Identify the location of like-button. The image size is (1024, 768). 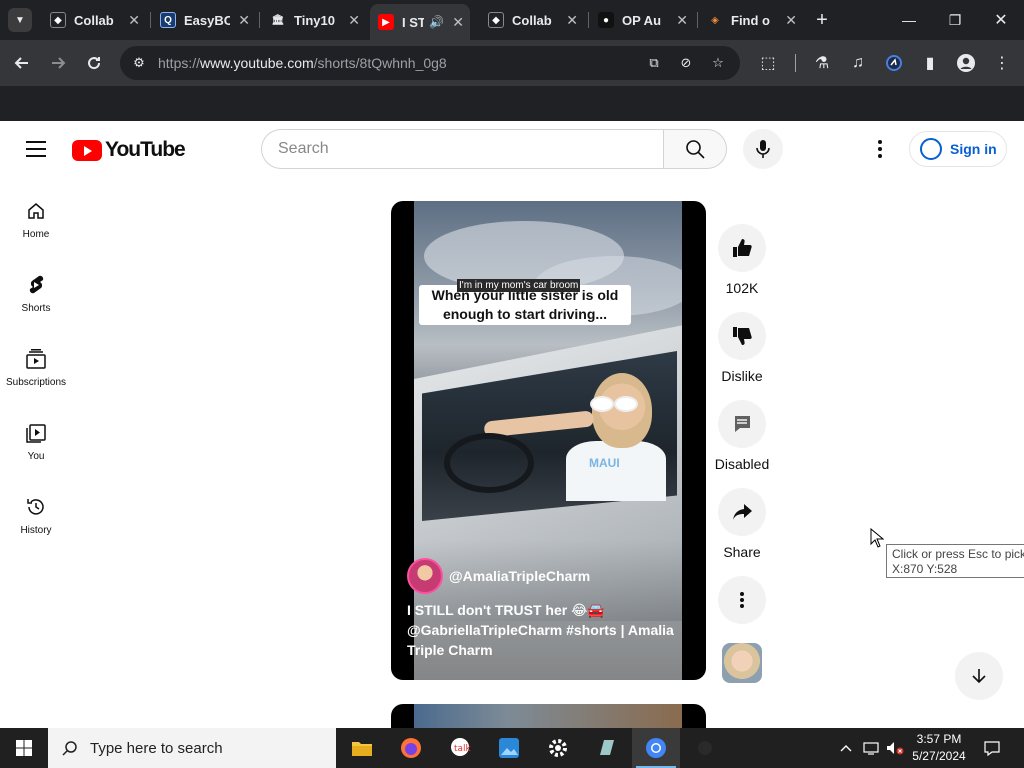
(742, 248).